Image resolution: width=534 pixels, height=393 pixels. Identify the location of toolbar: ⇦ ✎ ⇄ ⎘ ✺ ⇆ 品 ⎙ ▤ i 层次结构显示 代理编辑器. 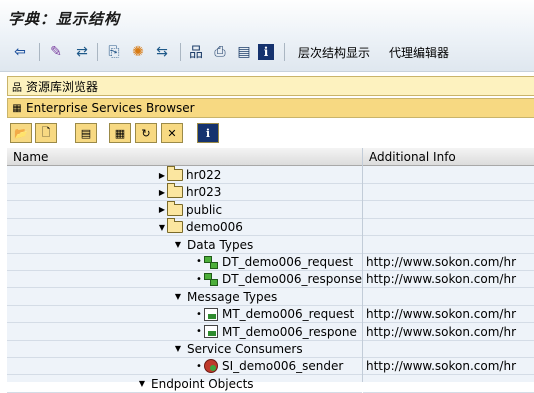
(267, 53).